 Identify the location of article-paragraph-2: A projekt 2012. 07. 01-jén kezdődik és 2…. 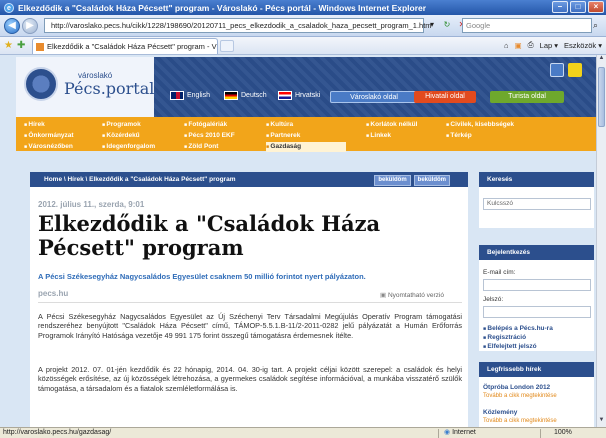
(250, 379).